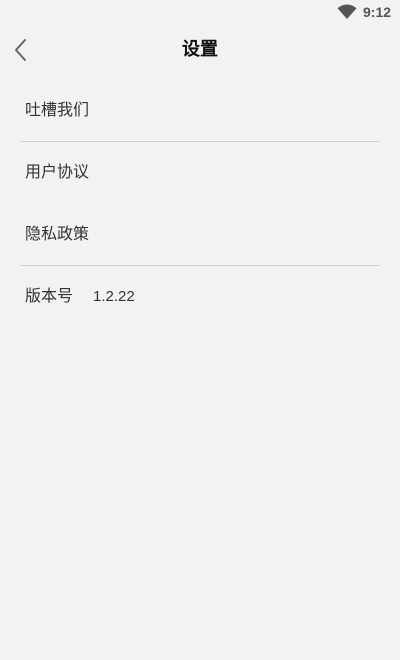  Describe the element at coordinates (377, 12) in the screenshot. I see `status-time: 9:12` at that location.